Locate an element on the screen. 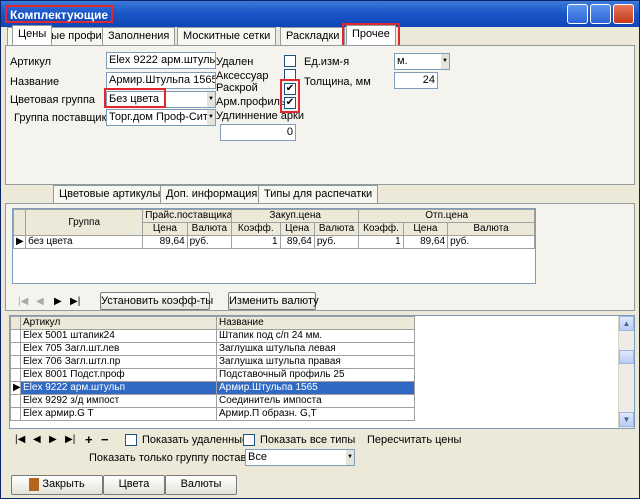 This screenshot has width=640, height=499. article-cell: Elex 9222 арм.штульп is located at coordinates (118, 388).